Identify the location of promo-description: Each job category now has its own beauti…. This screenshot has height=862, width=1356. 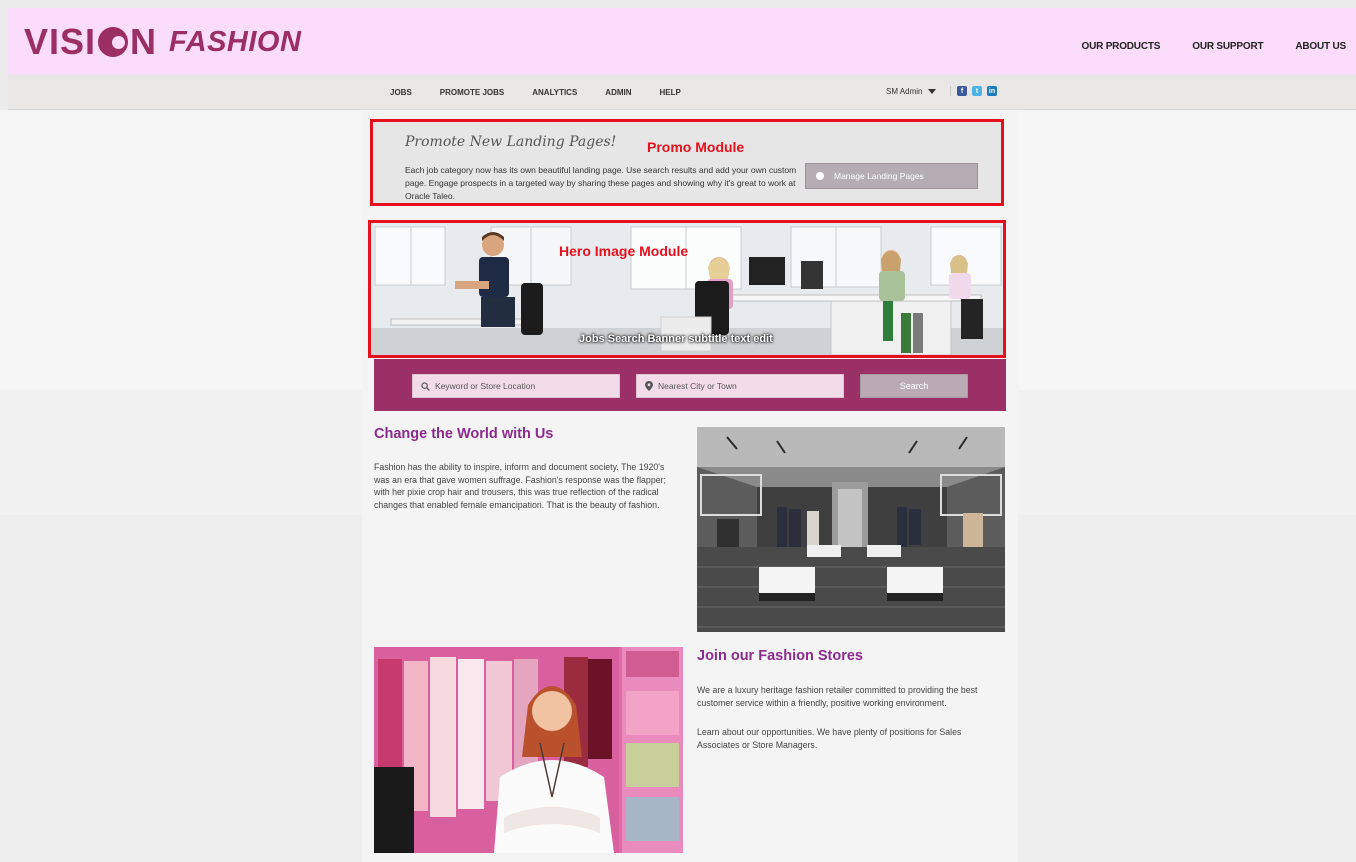
(601, 183).